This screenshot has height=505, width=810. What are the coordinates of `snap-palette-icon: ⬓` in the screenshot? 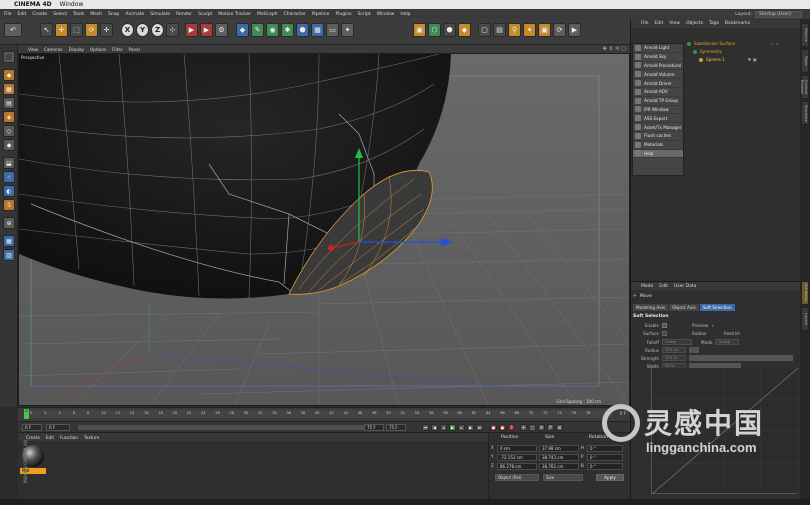 It's located at (9, 163).